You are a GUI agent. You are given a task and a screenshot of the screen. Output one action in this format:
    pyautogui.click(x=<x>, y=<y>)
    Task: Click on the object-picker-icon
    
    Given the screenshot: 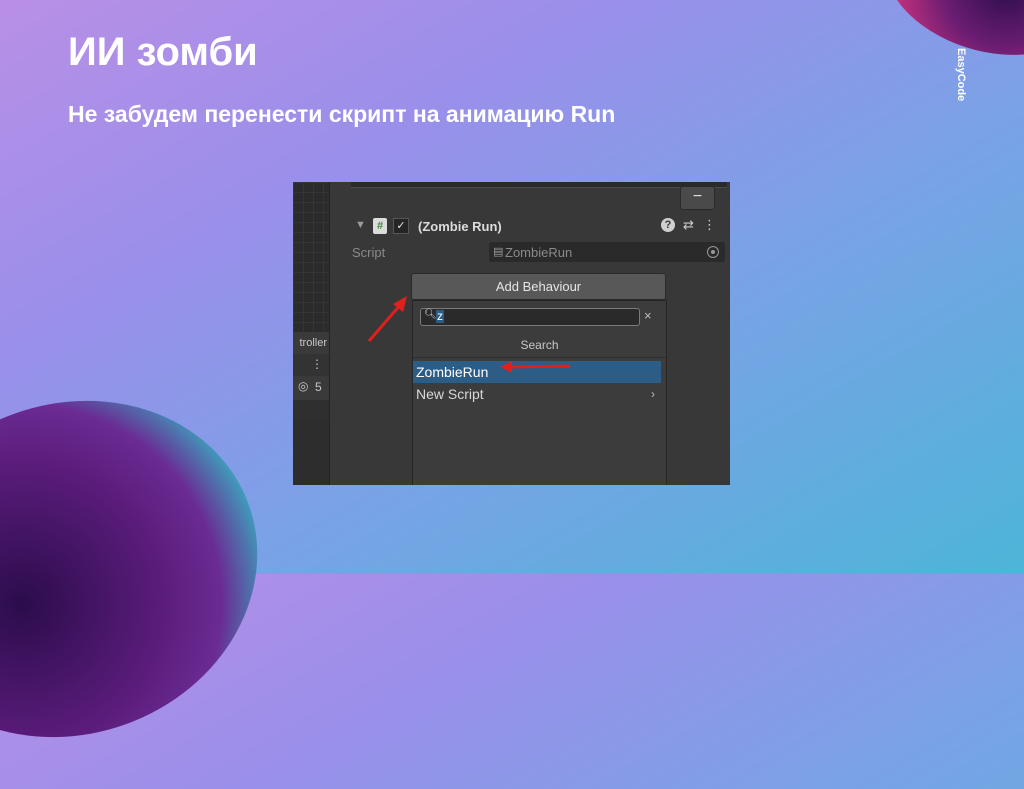 What is the action you would take?
    pyautogui.click(x=713, y=252)
    